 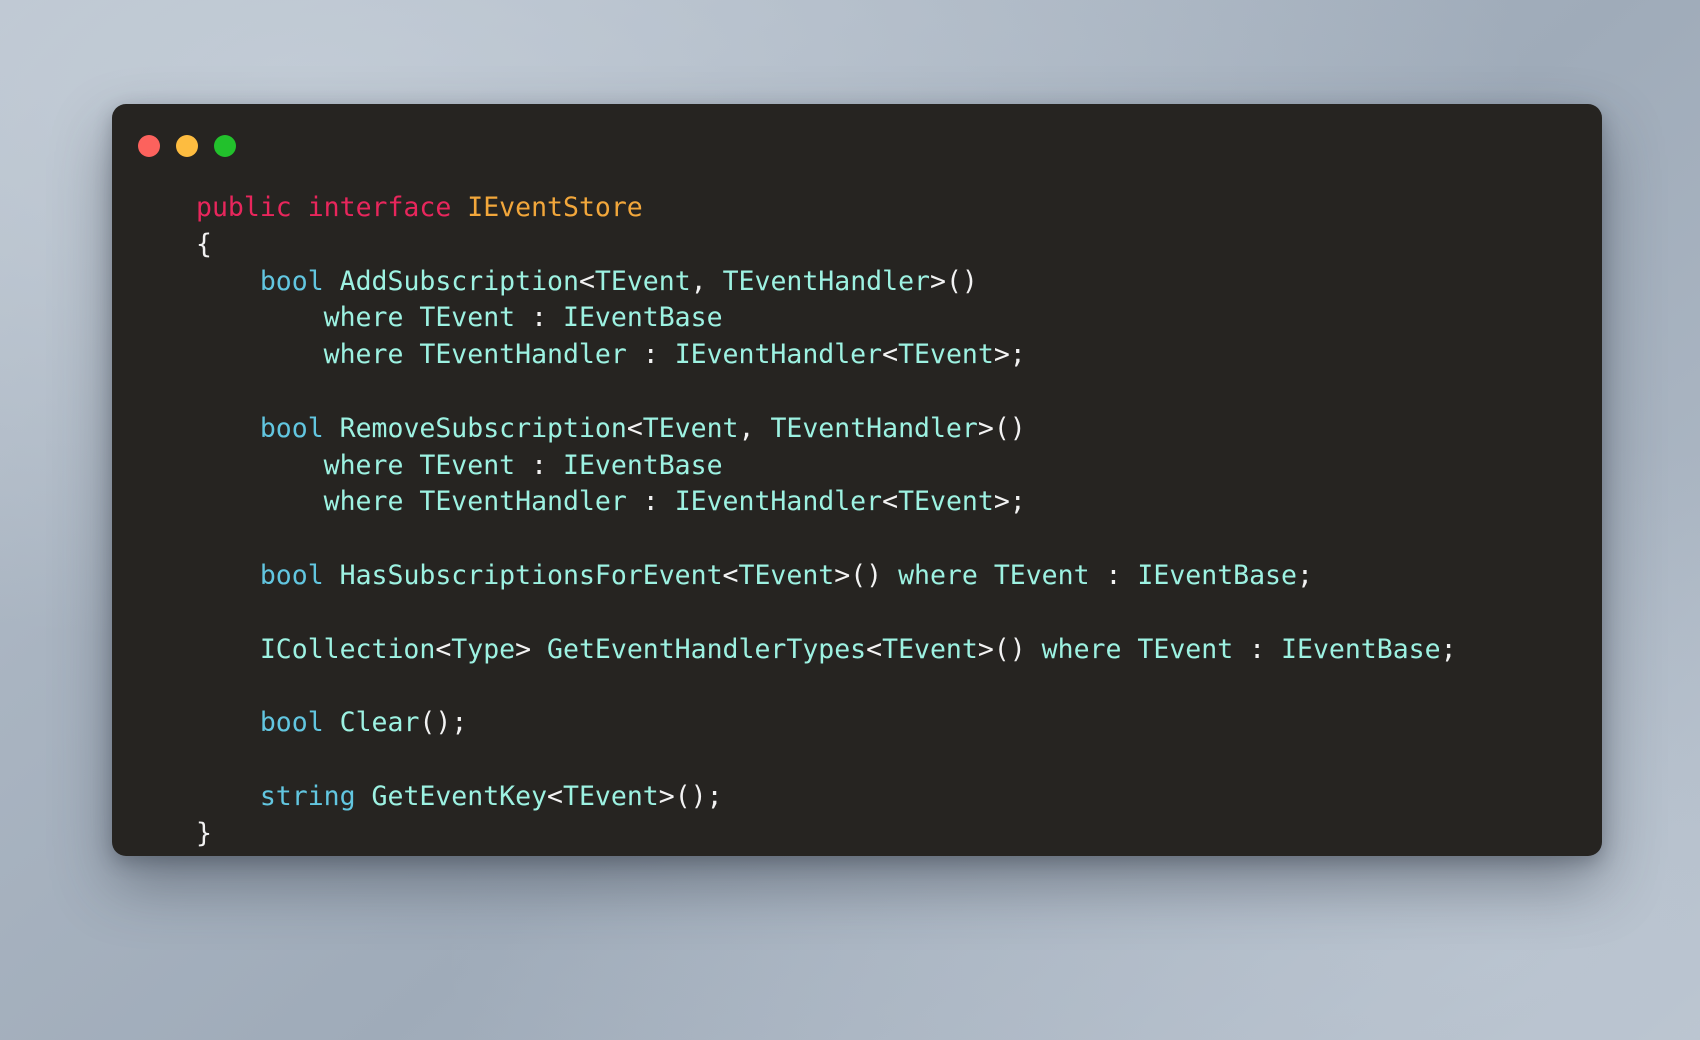 I want to click on code-line: bool Clear();, so click(x=899, y=723).